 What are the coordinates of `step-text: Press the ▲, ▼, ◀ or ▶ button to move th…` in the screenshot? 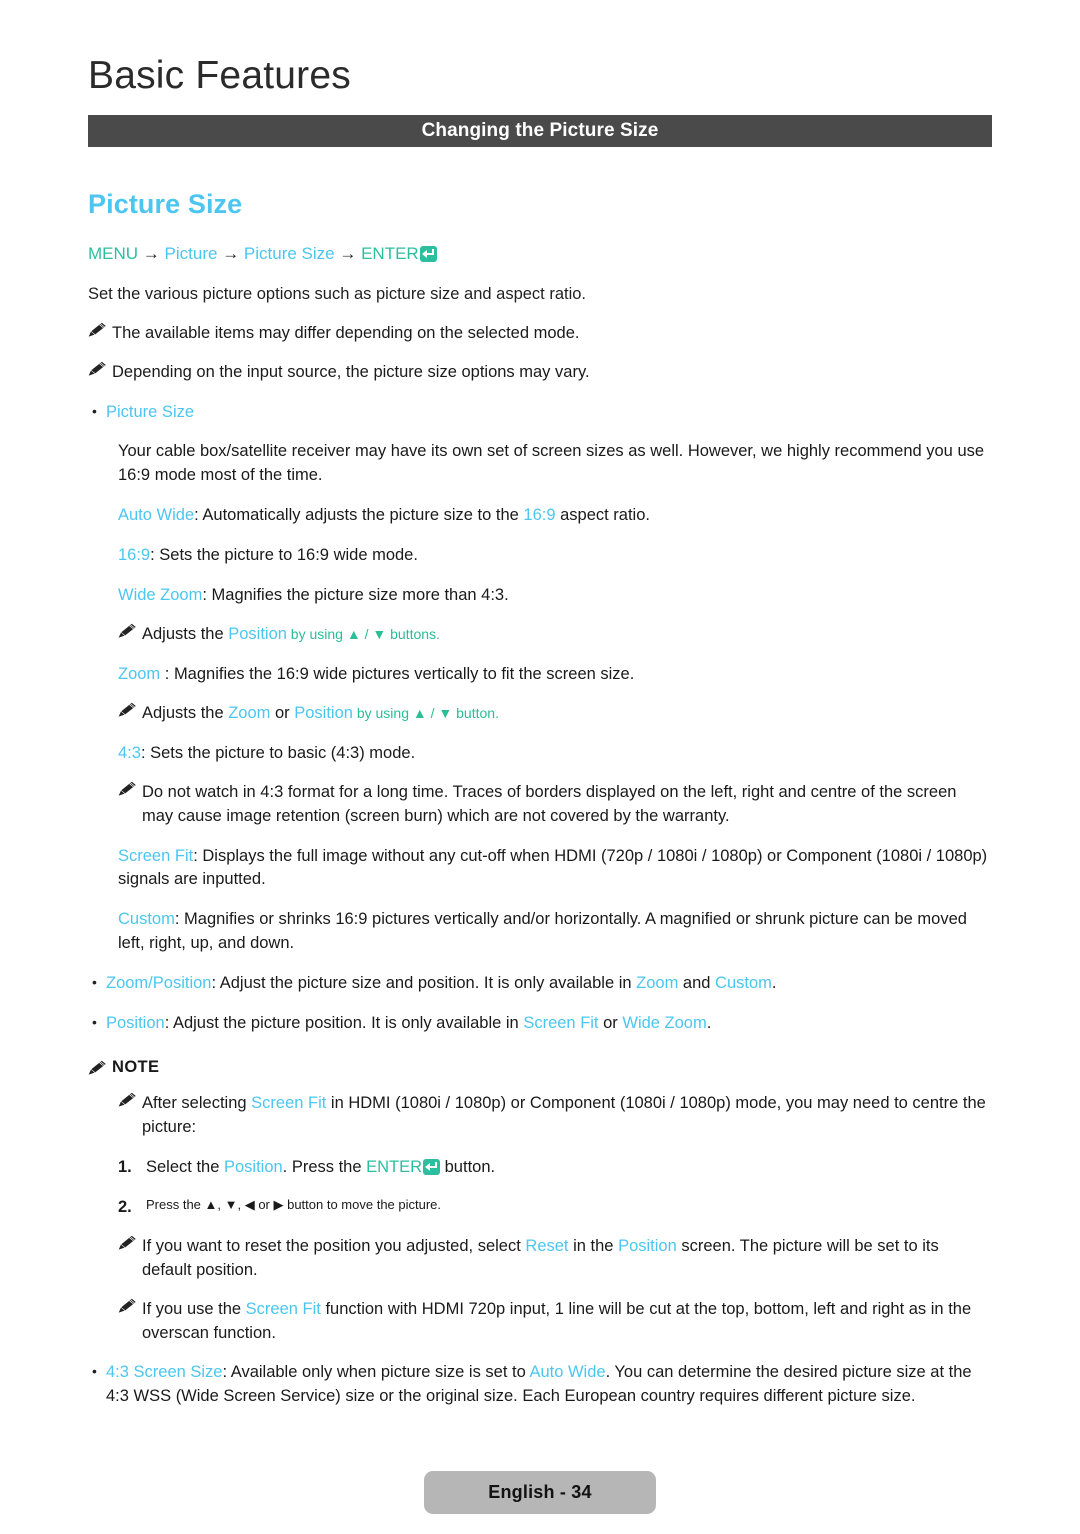 It's located at (294, 1204).